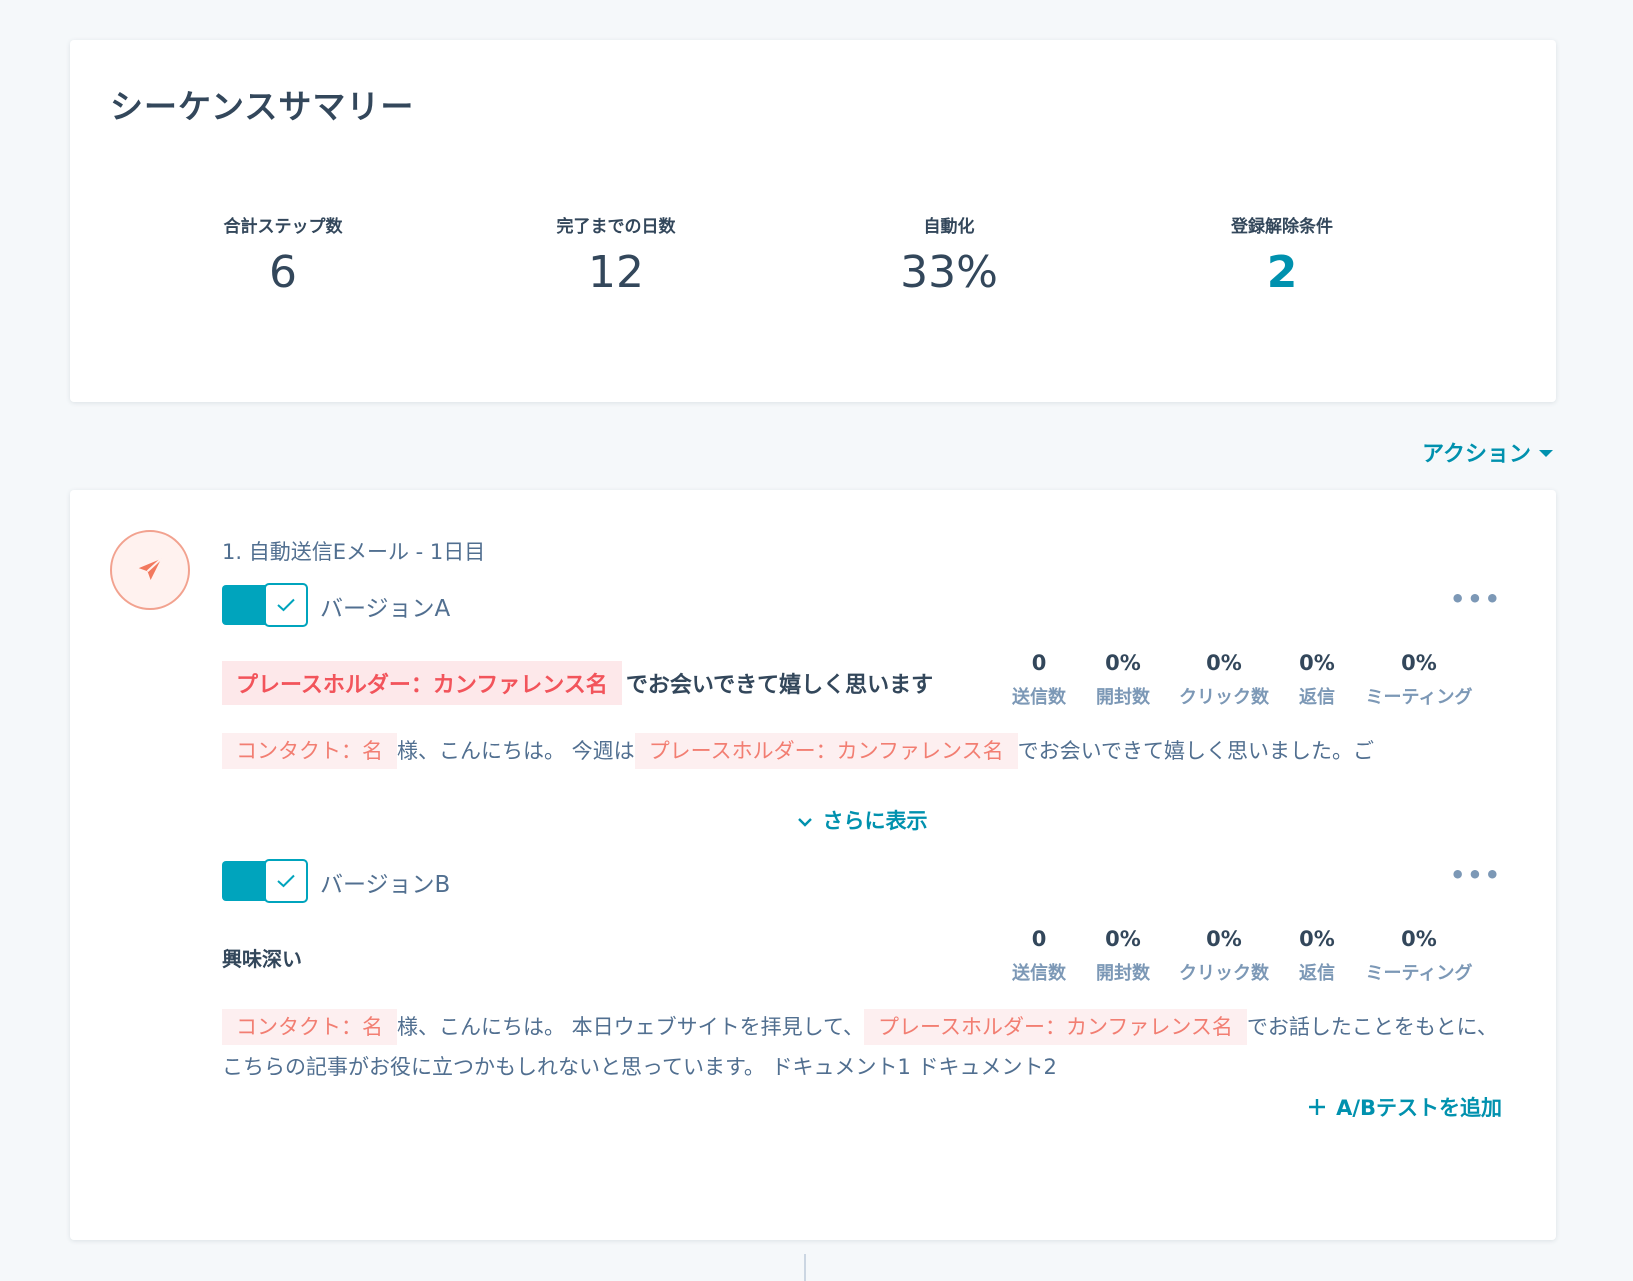  What do you see at coordinates (1317, 1107) in the screenshot?
I see `plus-icon` at bounding box center [1317, 1107].